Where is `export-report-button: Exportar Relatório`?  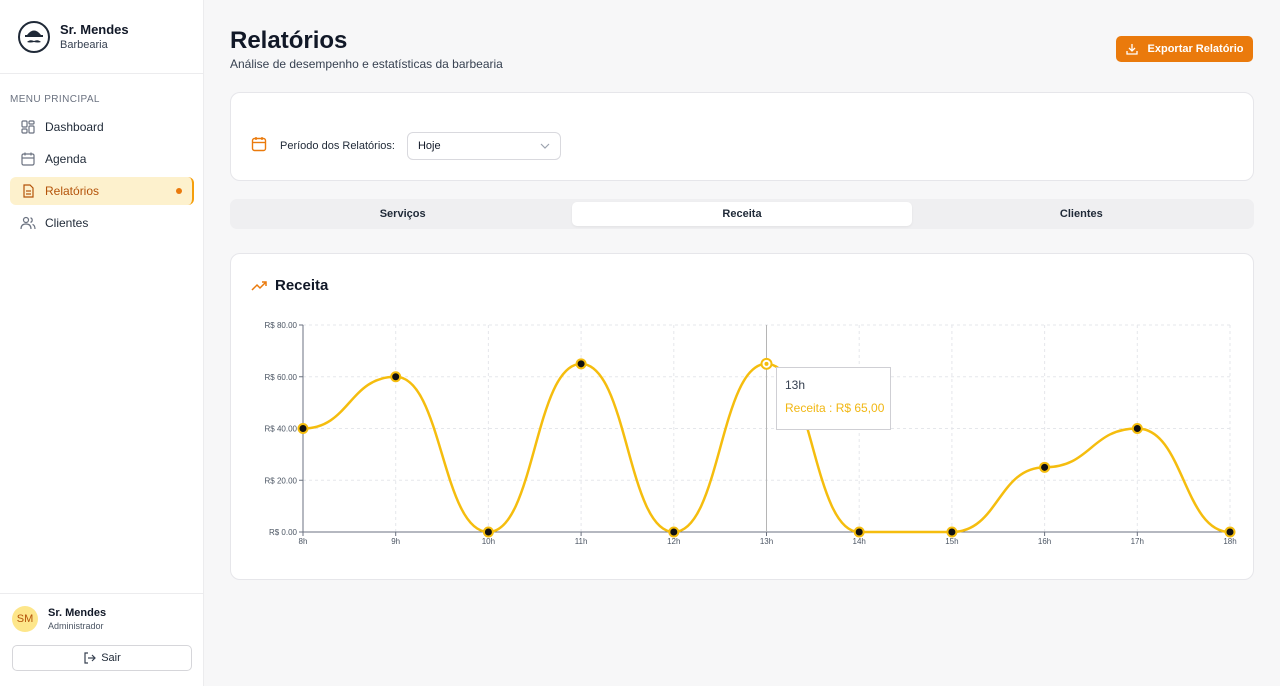
export-report-button: Exportar Relatório is located at coordinates (1184, 49).